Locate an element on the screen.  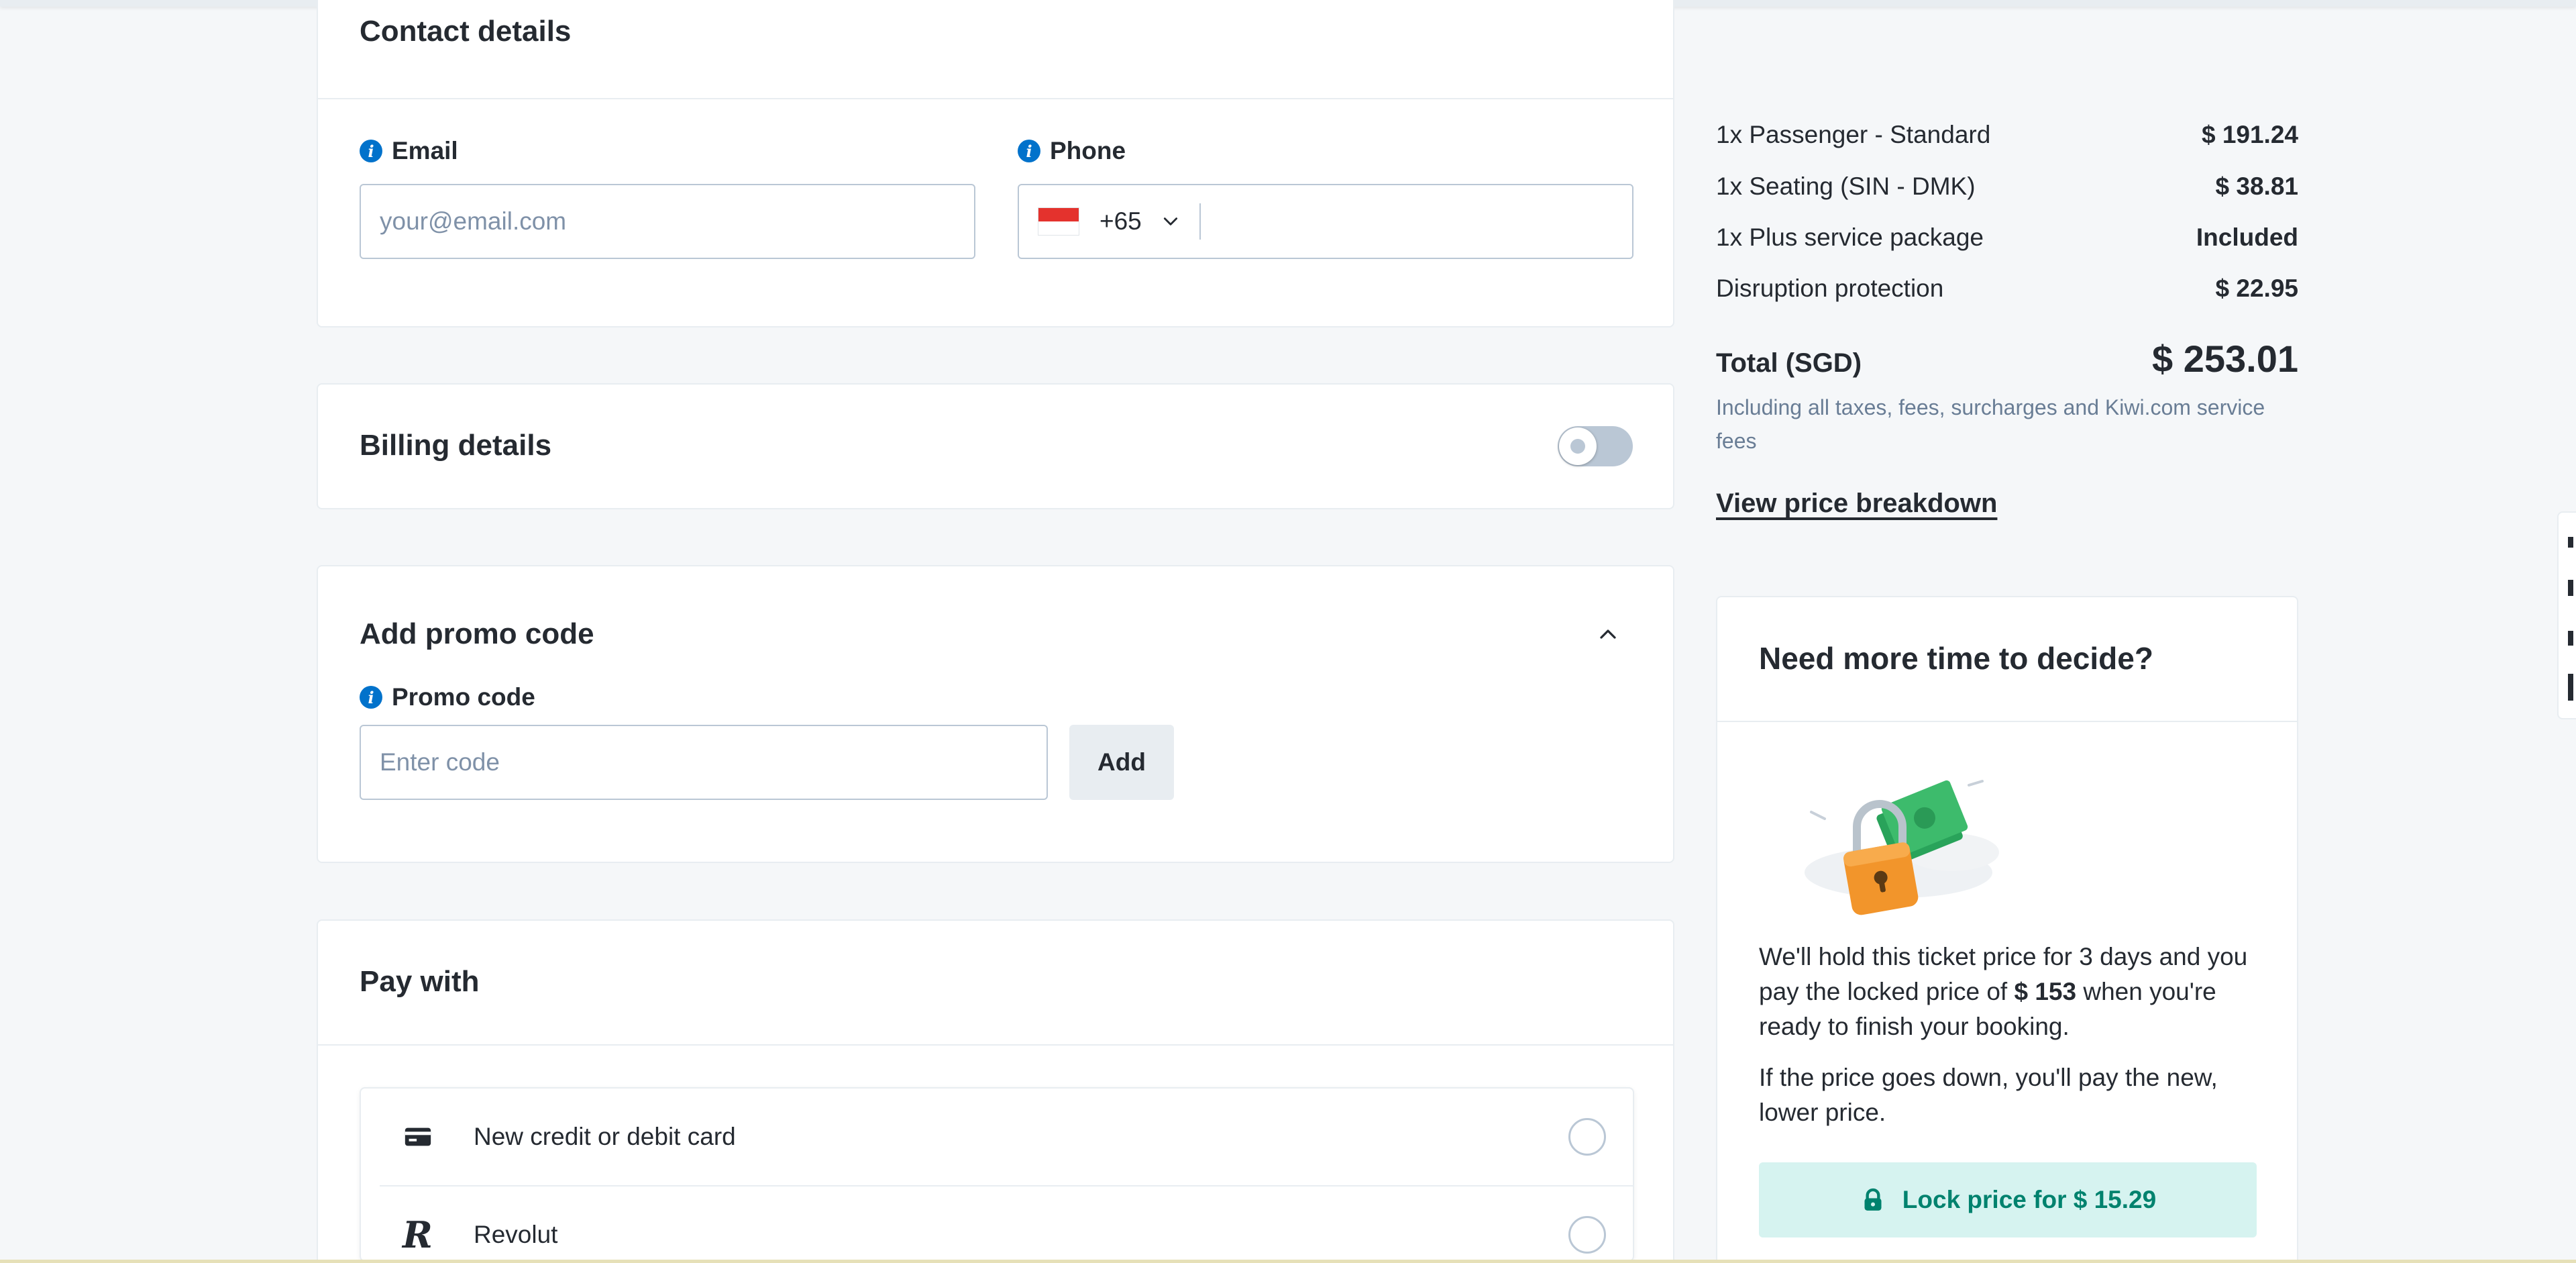
view-price-breakdown-link: View price breakdown is located at coordinates (1856, 504).